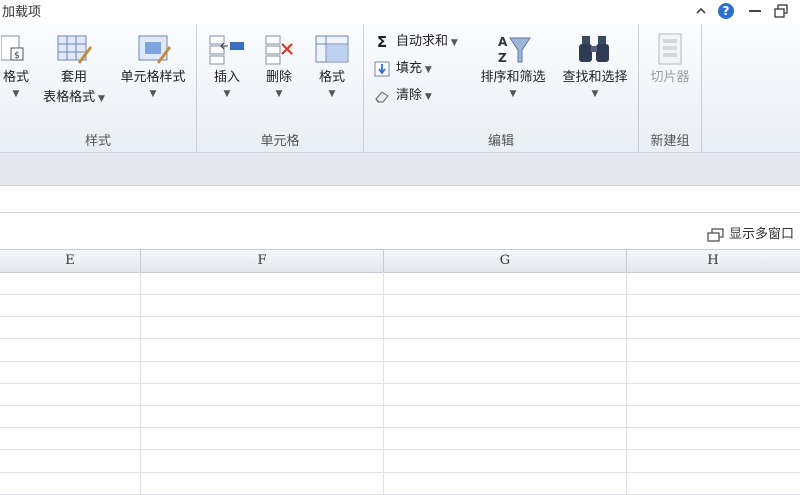 This screenshot has width=800, height=495. I want to click on sort-filter-icon: A Z, so click(514, 50).